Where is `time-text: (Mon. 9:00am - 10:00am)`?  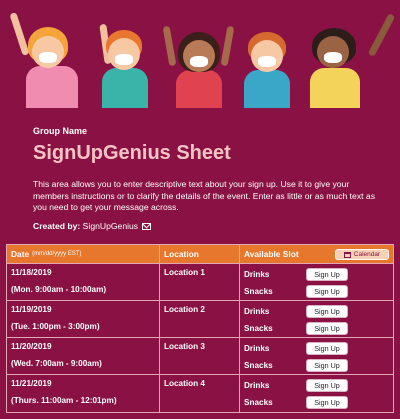 time-text: (Mon. 9:00am - 10:00am) is located at coordinates (59, 289).